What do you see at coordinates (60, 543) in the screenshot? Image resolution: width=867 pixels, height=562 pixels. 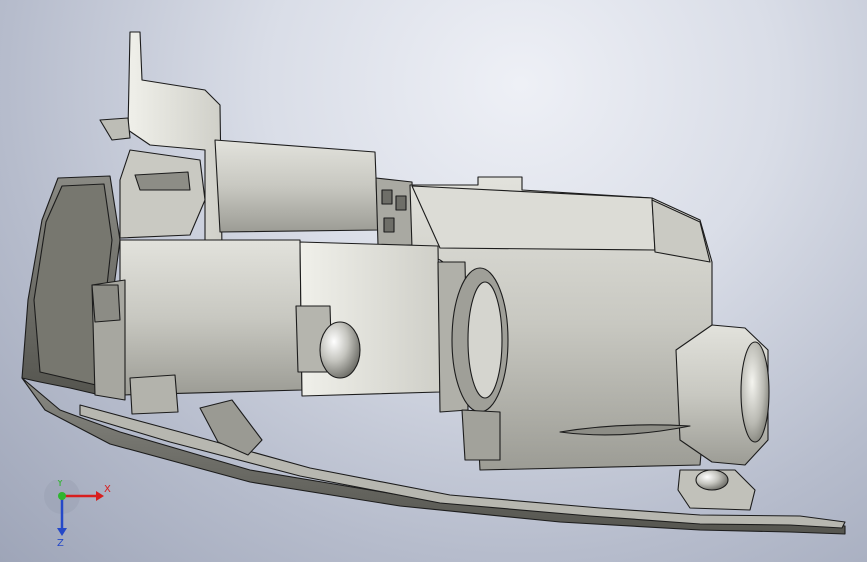 I see `z-axis-label: Z` at bounding box center [60, 543].